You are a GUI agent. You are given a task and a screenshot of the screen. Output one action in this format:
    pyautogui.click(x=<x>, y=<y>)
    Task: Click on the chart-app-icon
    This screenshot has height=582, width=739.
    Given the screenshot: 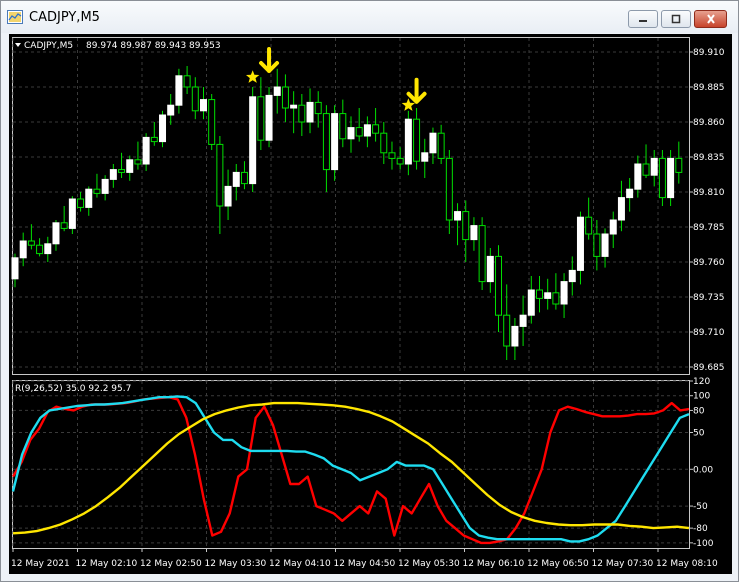 What is the action you would take?
    pyautogui.click(x=15, y=17)
    